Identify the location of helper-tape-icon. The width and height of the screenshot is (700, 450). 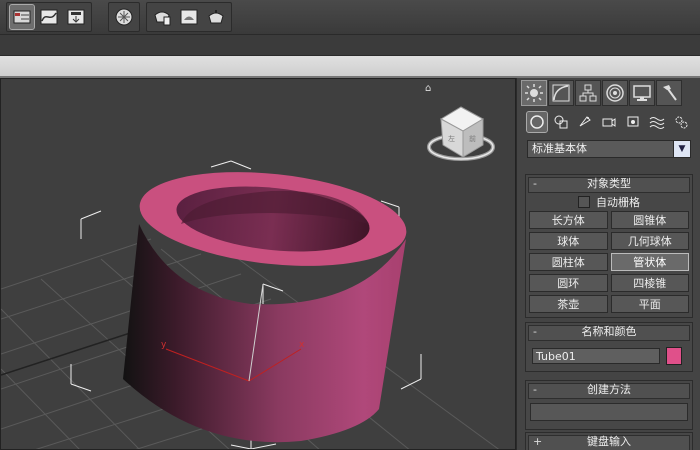
(633, 121).